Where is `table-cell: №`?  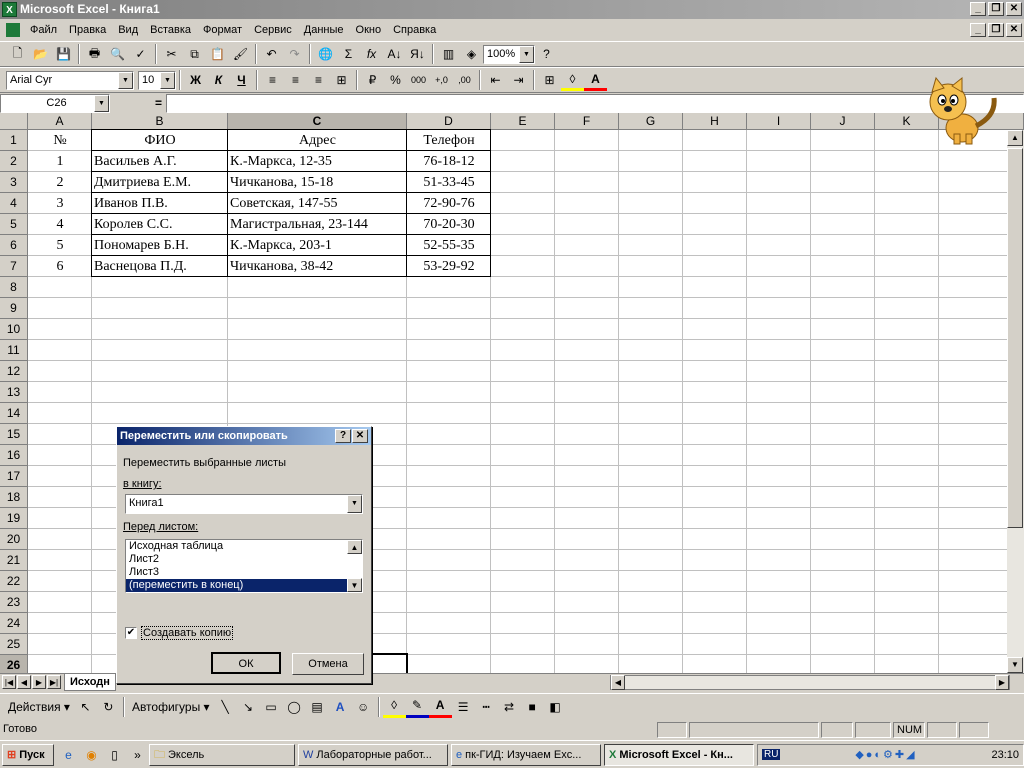 table-cell: № is located at coordinates (60, 140).